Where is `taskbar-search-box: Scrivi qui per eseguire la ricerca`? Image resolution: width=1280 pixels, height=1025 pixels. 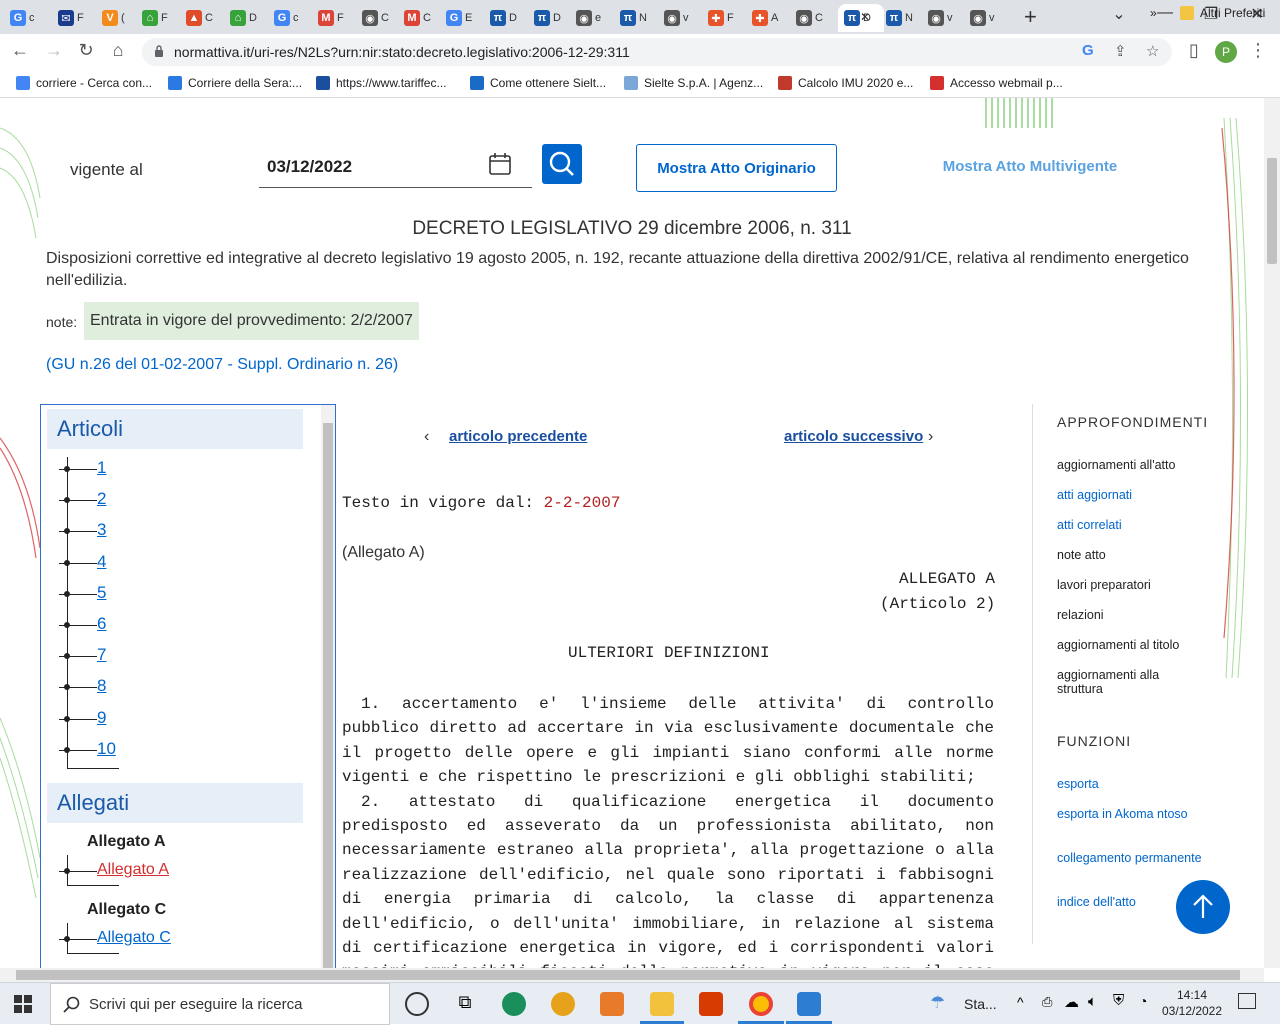
taskbar-search-box: Scrivi qui per eseguire la ricerca is located at coordinates (220, 1004).